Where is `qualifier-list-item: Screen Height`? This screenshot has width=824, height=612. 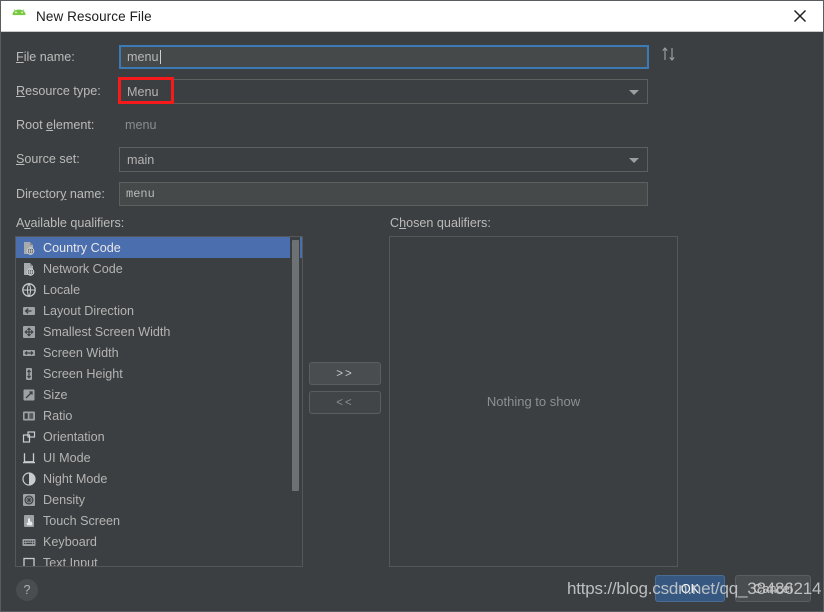 qualifier-list-item: Screen Height is located at coordinates (159, 373).